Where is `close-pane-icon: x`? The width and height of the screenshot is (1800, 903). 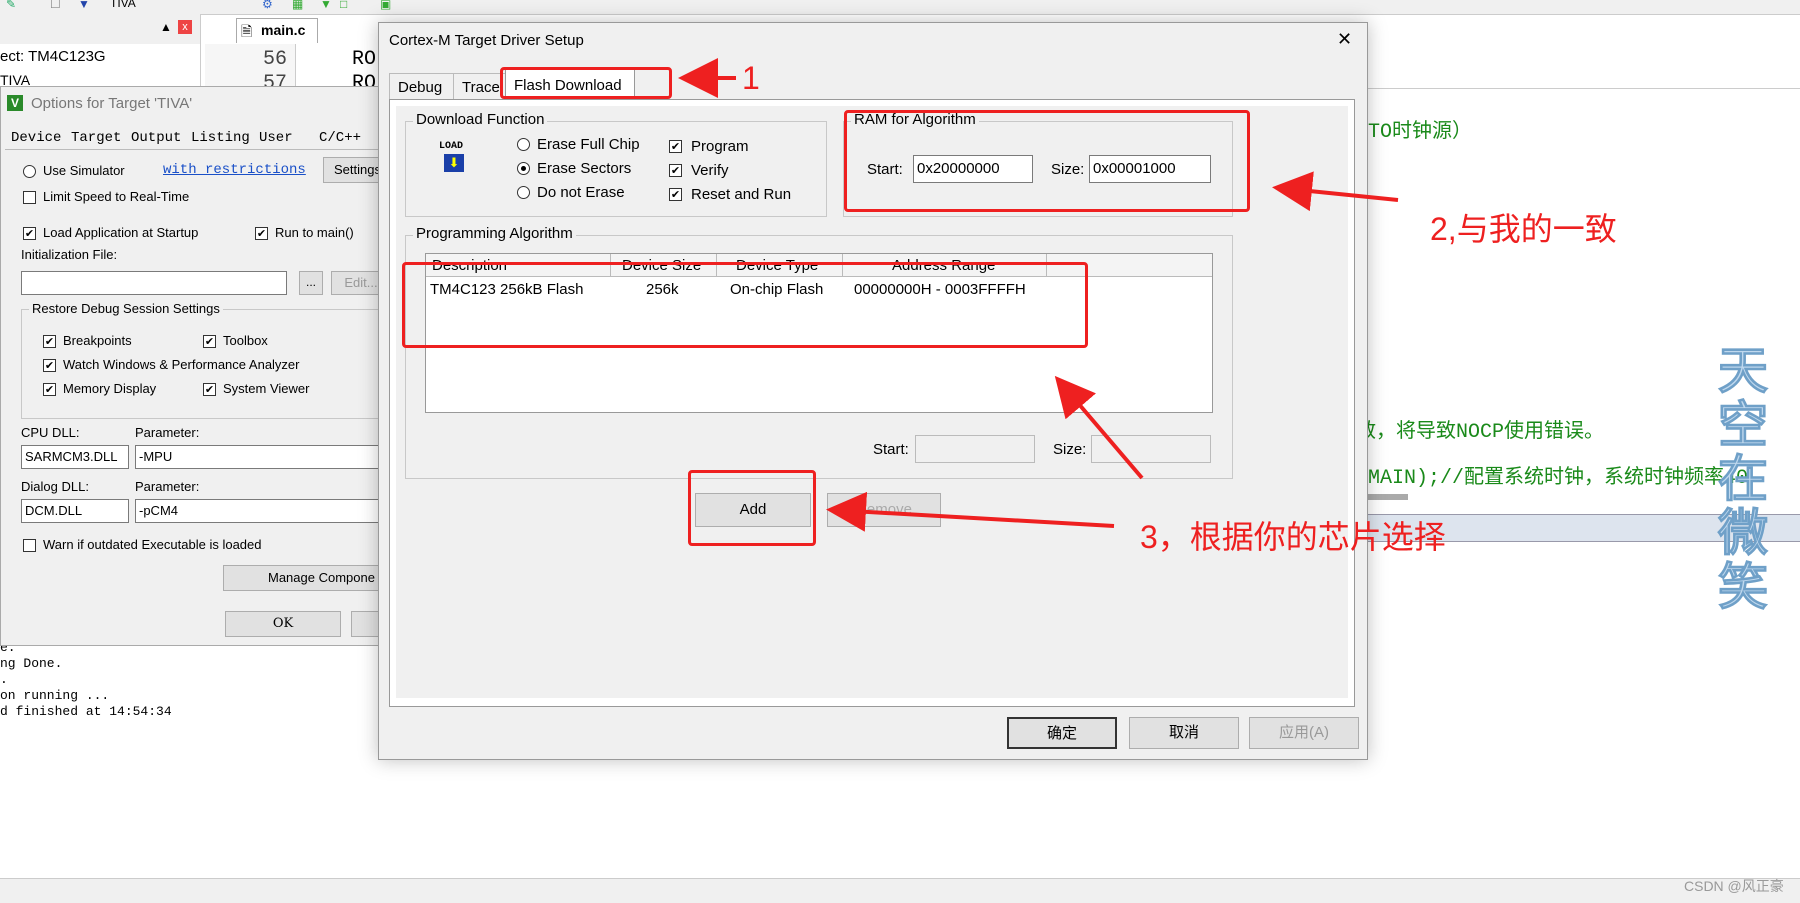 close-pane-icon: x is located at coordinates (185, 27).